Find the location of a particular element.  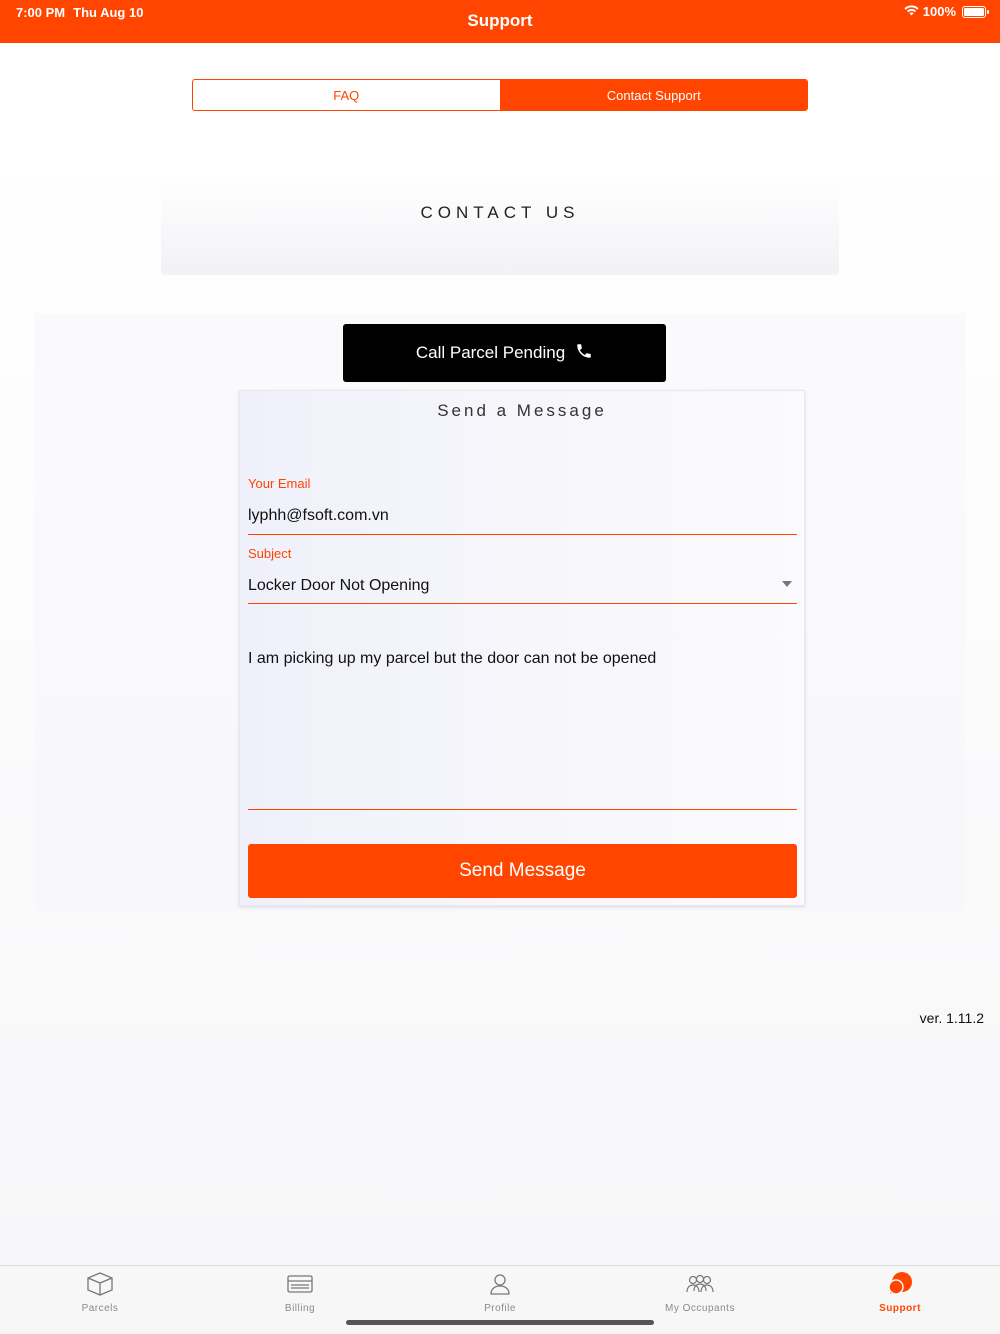

tab-profile: Profile is located at coordinates (500, 1293).